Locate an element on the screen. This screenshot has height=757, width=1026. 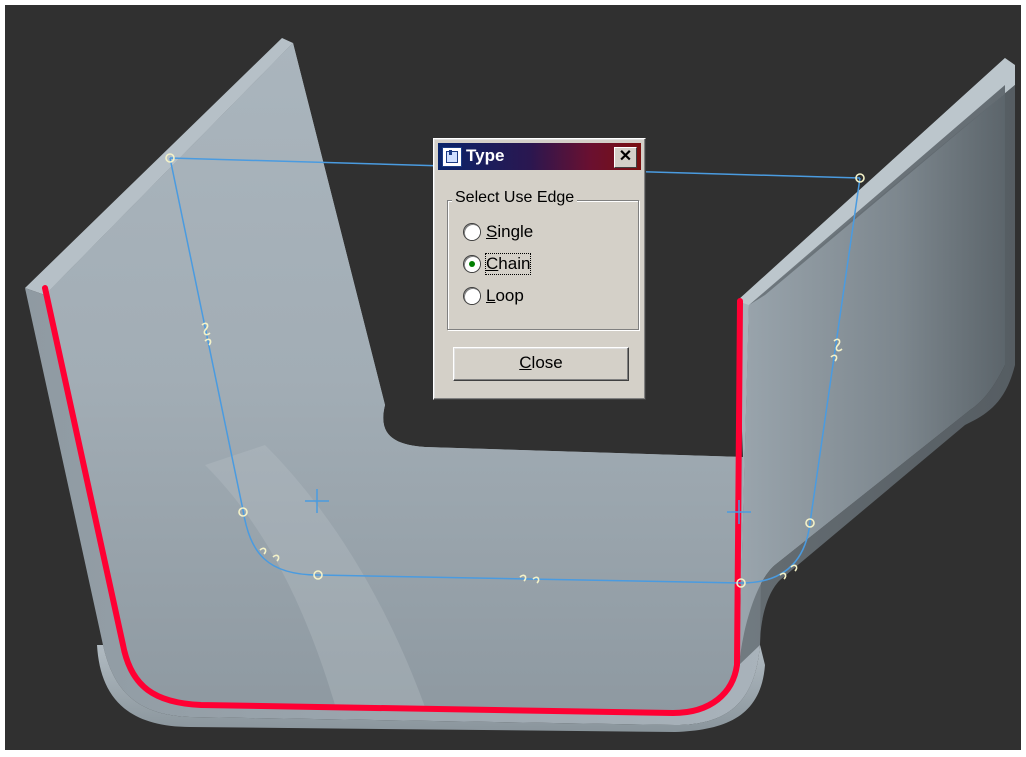
radio-label: Loop is located at coordinates (505, 295).